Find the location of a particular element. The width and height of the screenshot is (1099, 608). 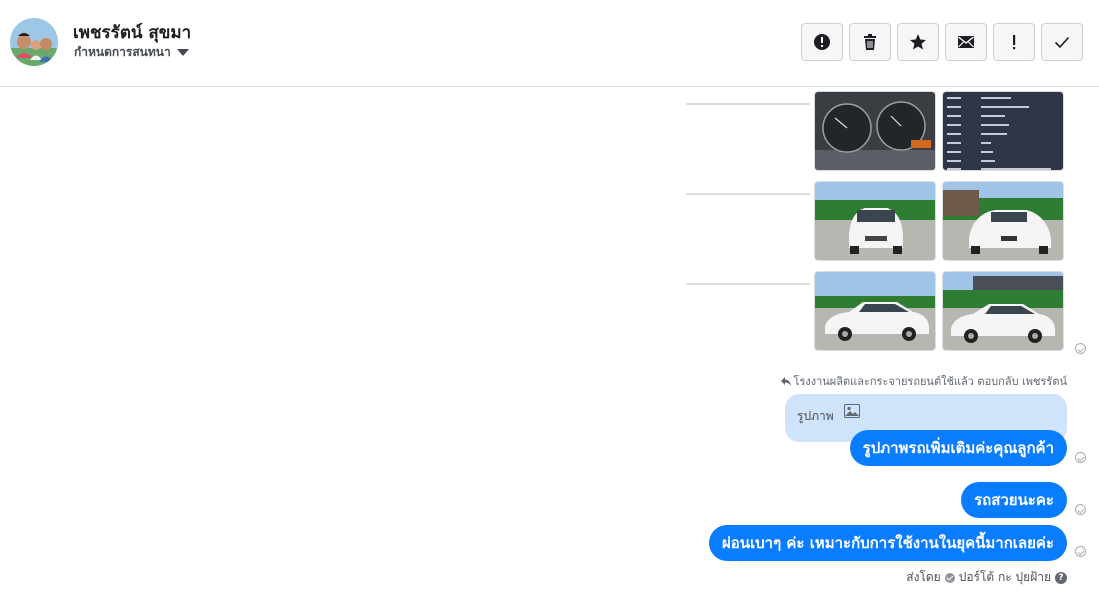

envelope-icon is located at coordinates (966, 42).